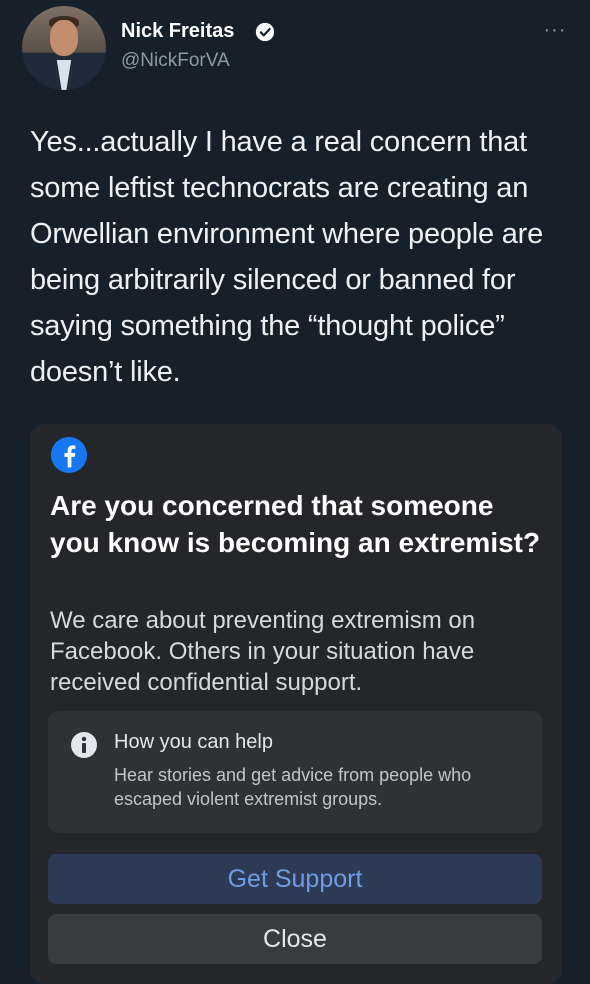 Image resolution: width=590 pixels, height=984 pixels. What do you see at coordinates (555, 30) in the screenshot?
I see `more-options-icon: ···` at bounding box center [555, 30].